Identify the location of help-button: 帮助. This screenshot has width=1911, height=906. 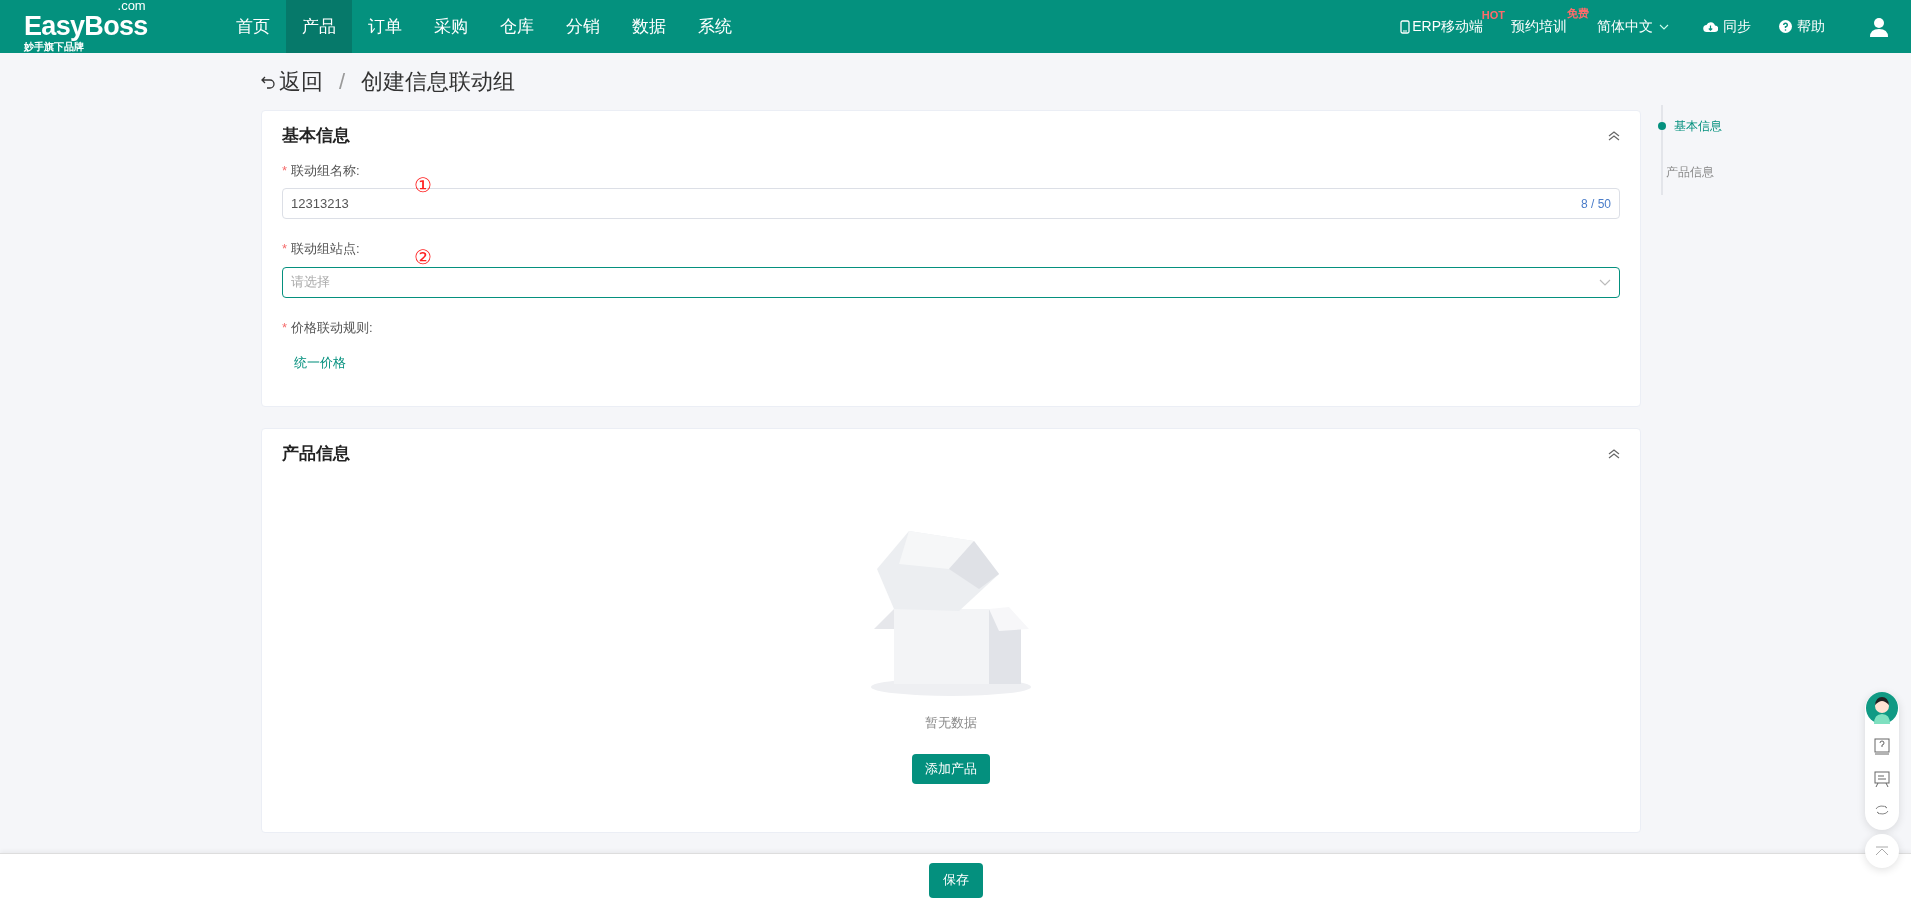
(1802, 26).